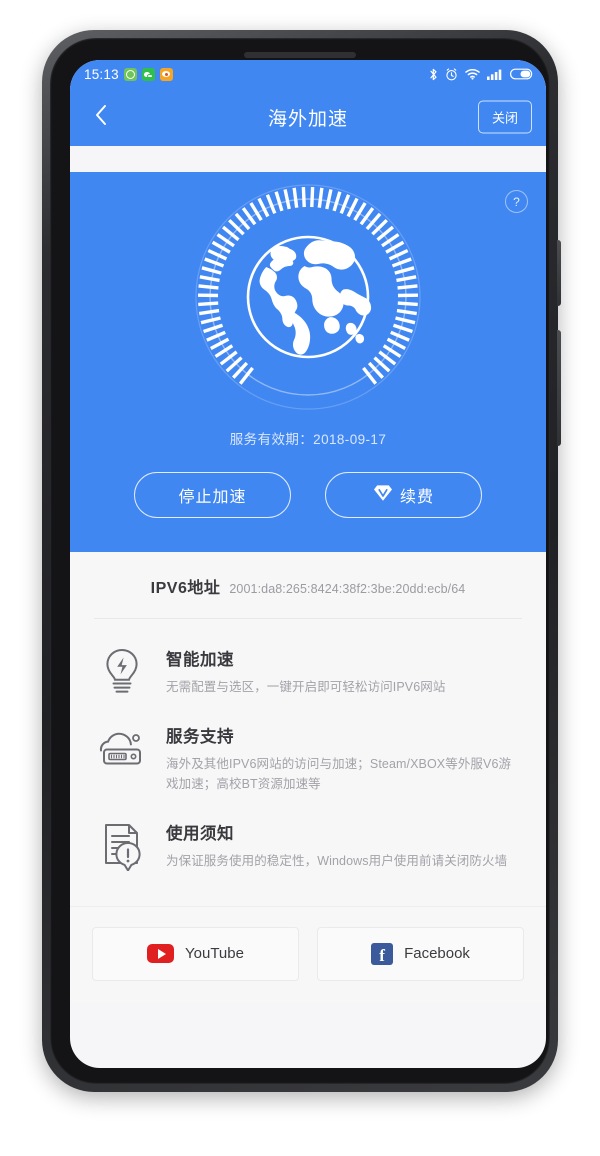 Image resolution: width=600 pixels, height=1156 pixels. I want to click on volume-button, so click(559, 273).